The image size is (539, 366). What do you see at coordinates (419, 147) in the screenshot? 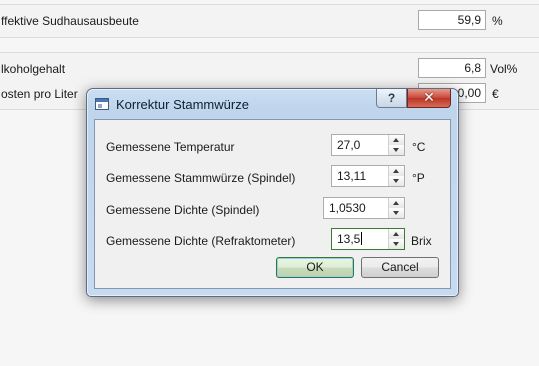
I see `temperatur-unit: °C` at bounding box center [419, 147].